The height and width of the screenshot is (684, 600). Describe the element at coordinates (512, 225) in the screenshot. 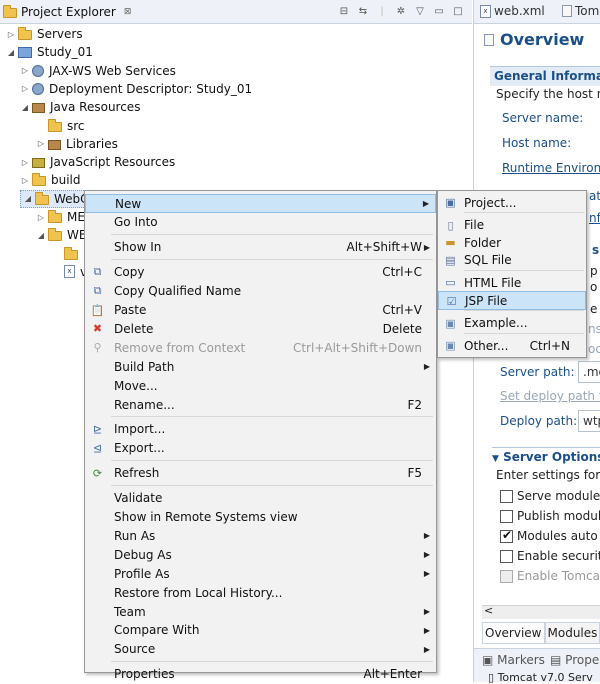

I see `menu-item-file: ▯File` at that location.